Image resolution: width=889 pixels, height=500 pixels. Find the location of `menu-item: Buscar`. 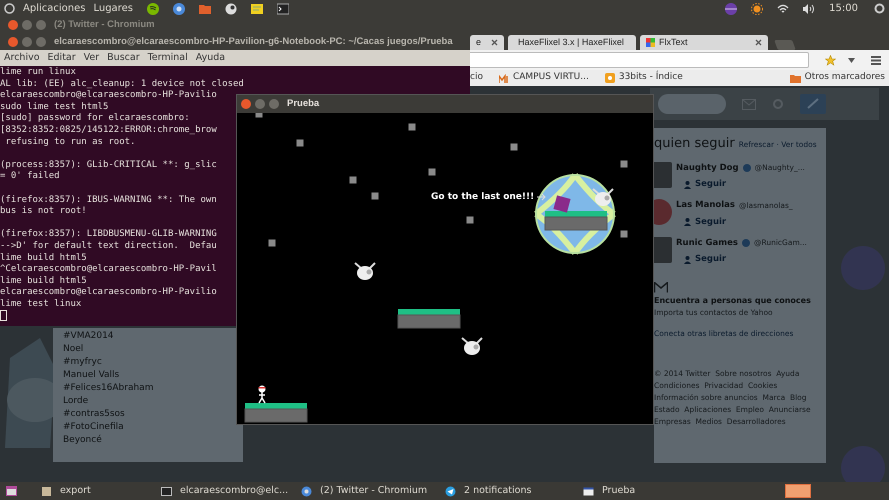

menu-item: Buscar is located at coordinates (123, 58).